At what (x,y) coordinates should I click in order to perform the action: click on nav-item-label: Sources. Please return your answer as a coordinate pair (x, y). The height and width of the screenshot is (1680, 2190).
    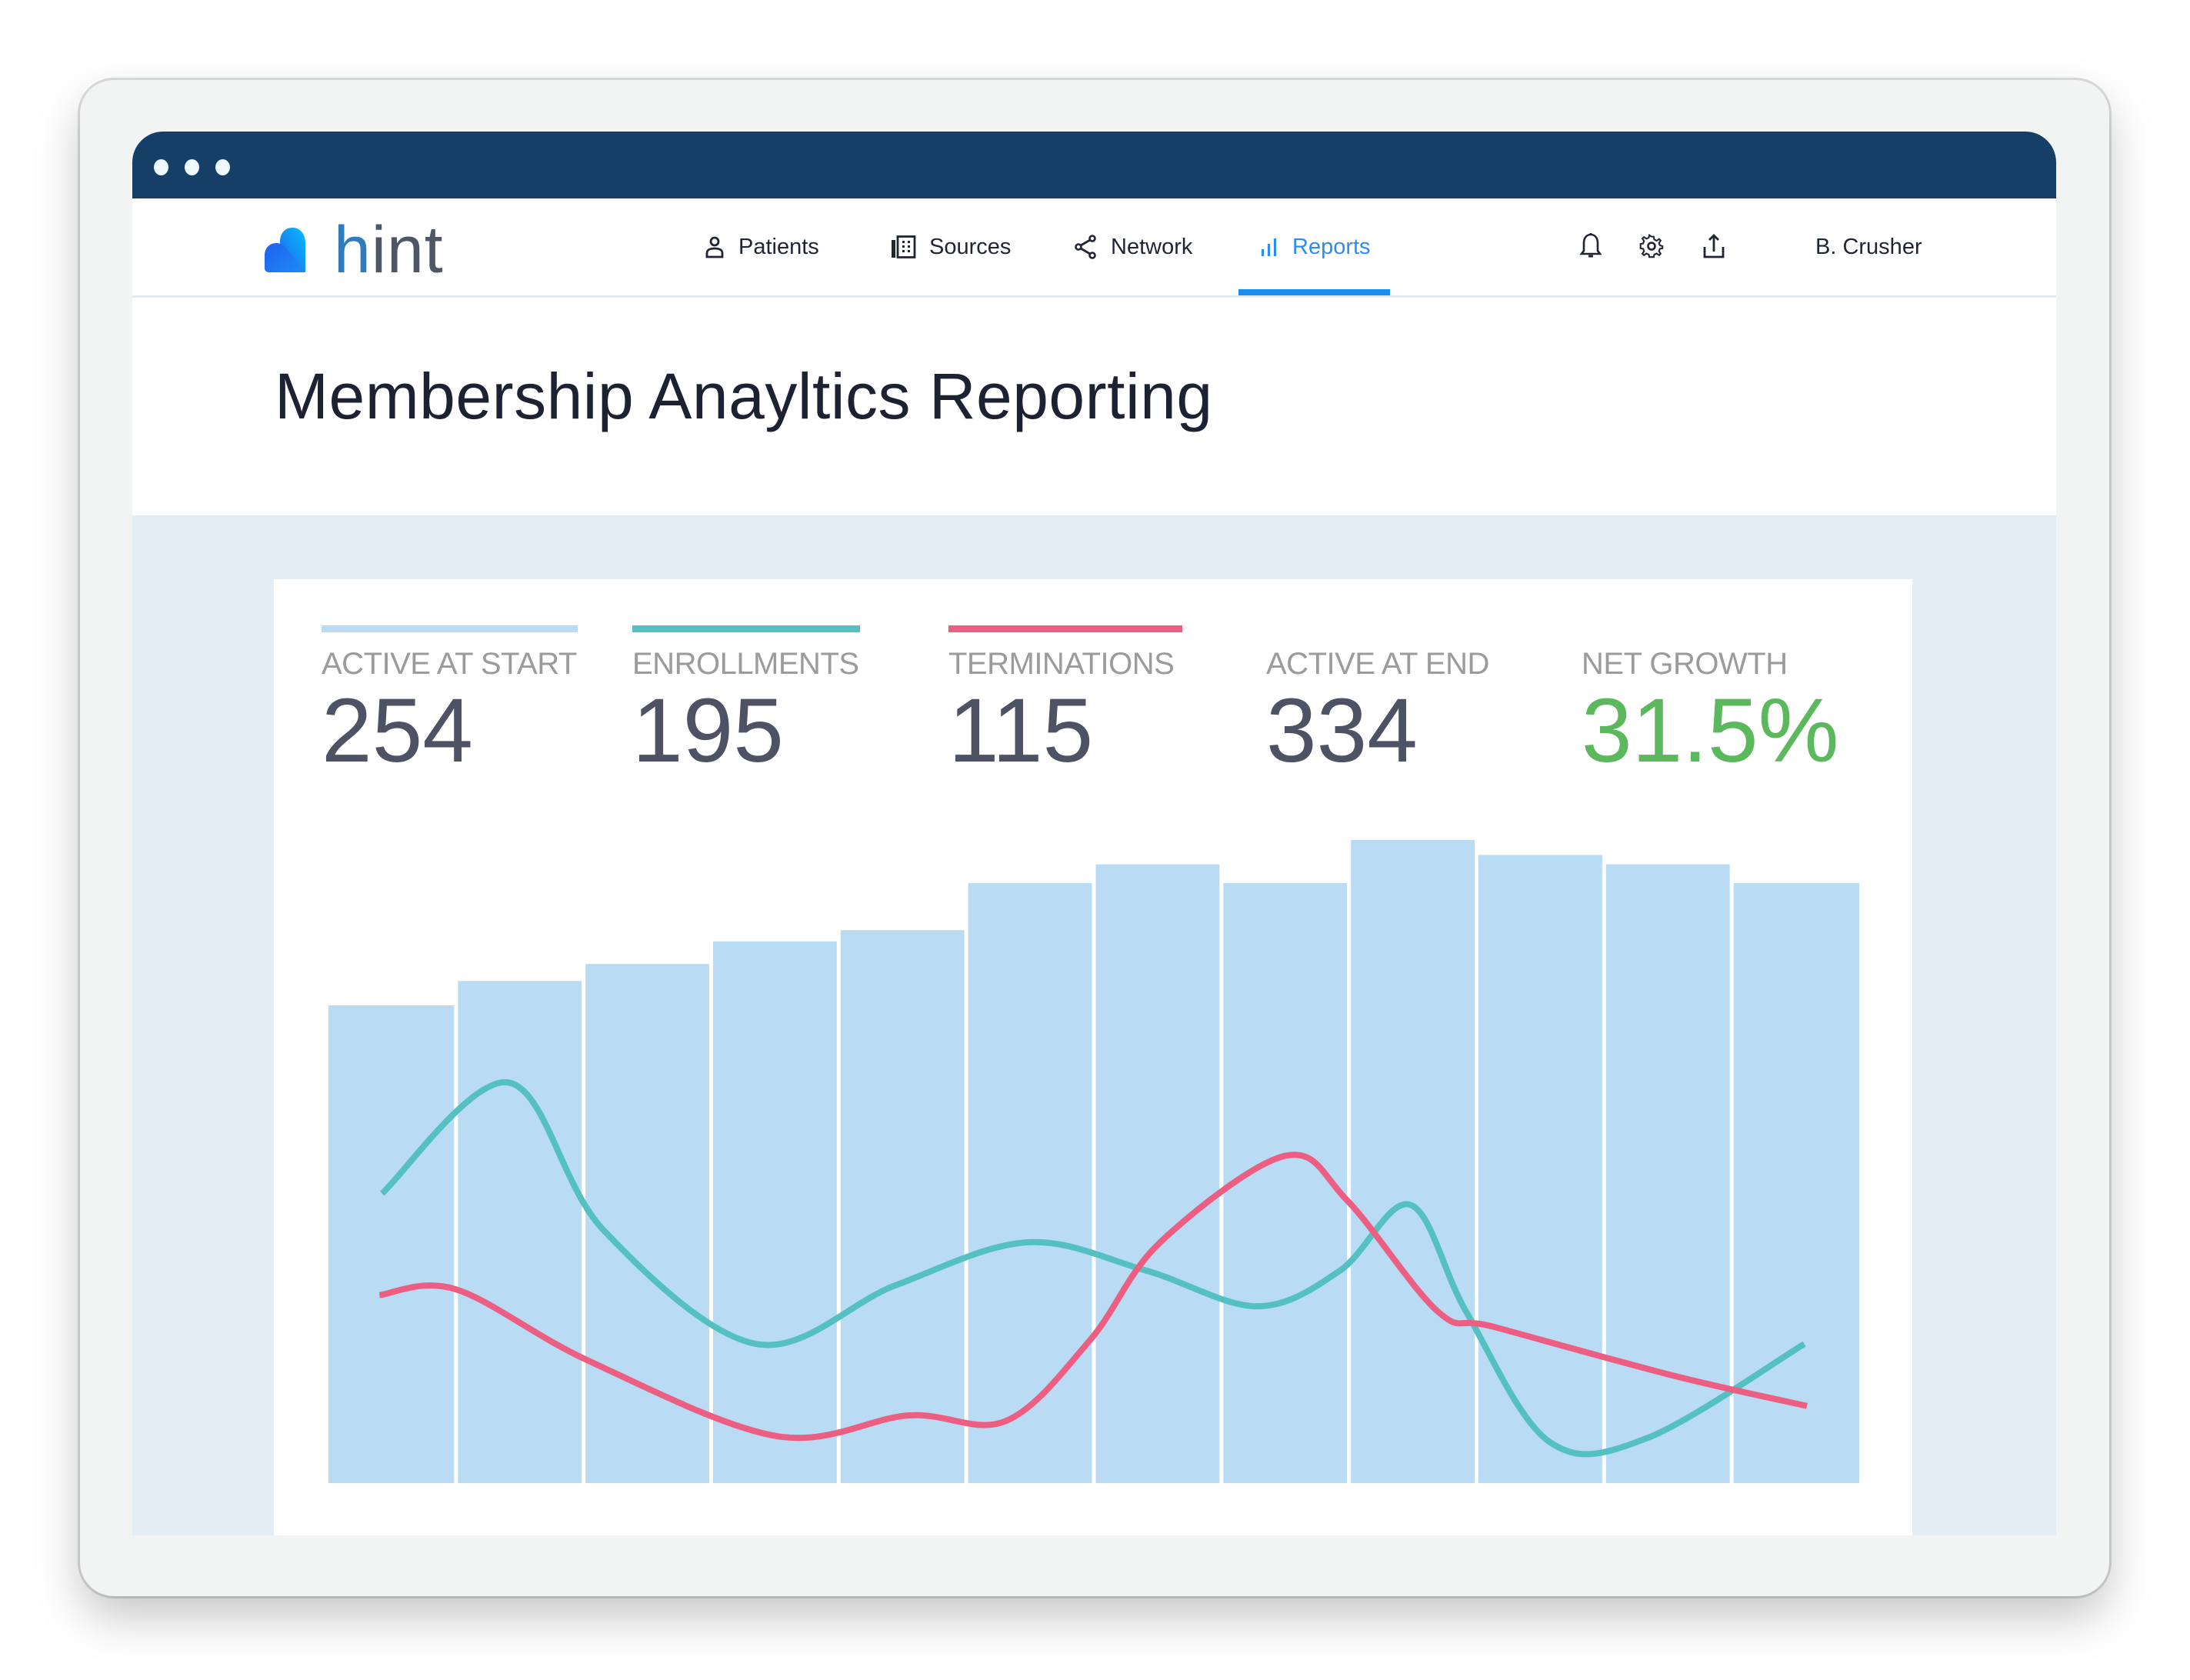
    Looking at the image, I should click on (971, 246).